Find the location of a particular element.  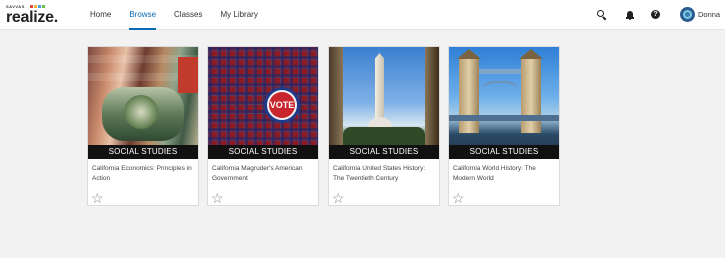

nav-browse: Browse is located at coordinates (142, 15).